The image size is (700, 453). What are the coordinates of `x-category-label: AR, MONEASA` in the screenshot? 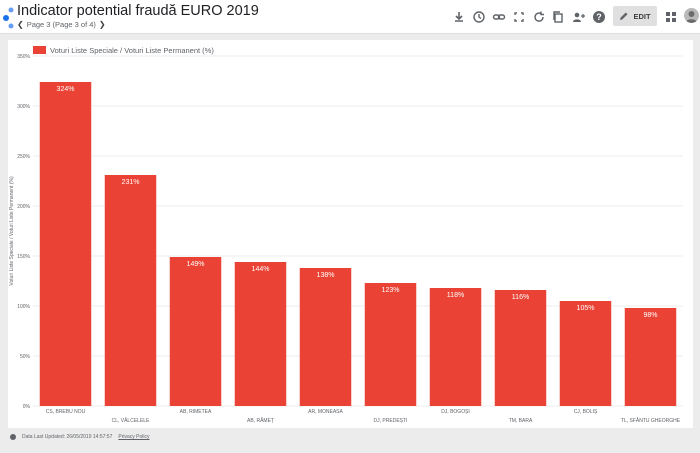 It's located at (325, 412).